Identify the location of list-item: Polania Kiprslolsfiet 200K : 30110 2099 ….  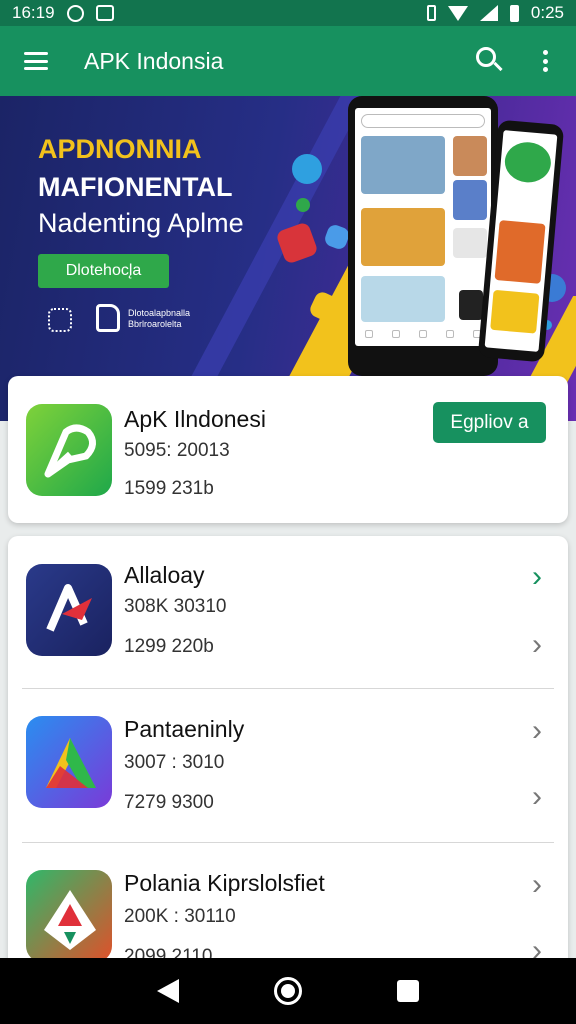
(288, 910).